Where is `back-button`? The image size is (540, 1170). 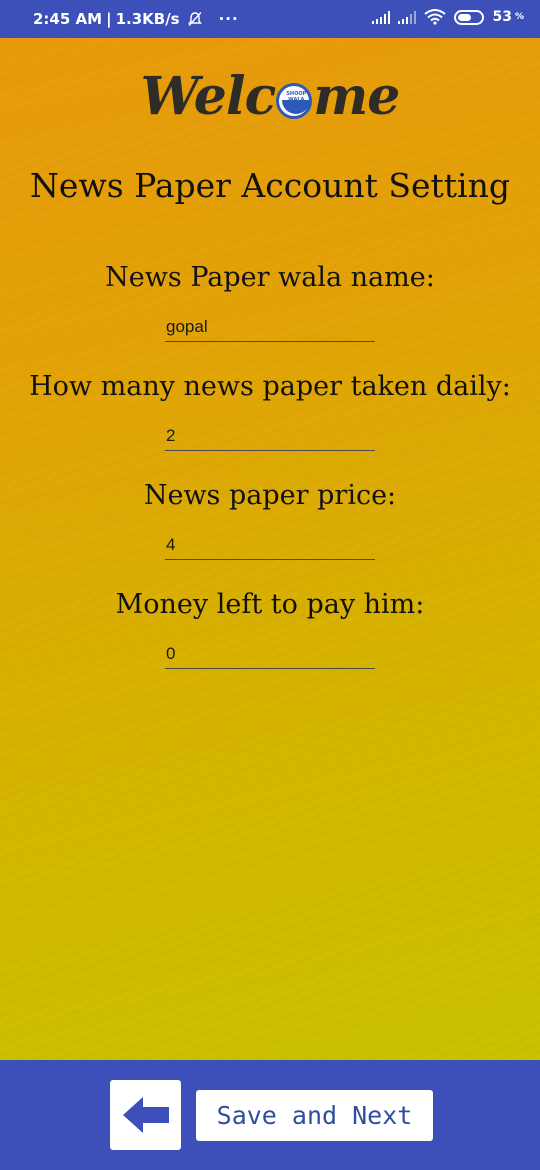
back-button is located at coordinates (145, 1115).